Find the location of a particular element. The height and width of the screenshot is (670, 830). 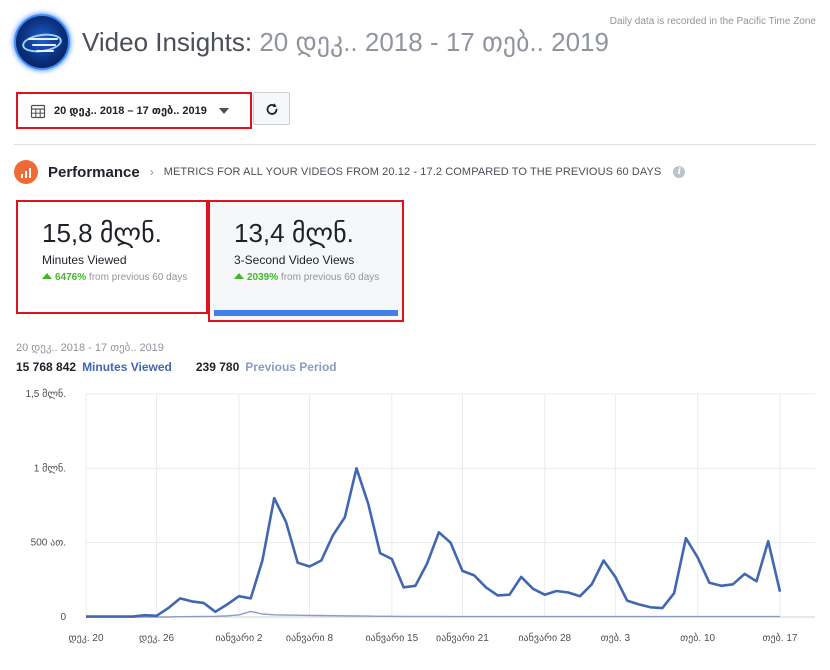

refresh-icon is located at coordinates (271, 108).